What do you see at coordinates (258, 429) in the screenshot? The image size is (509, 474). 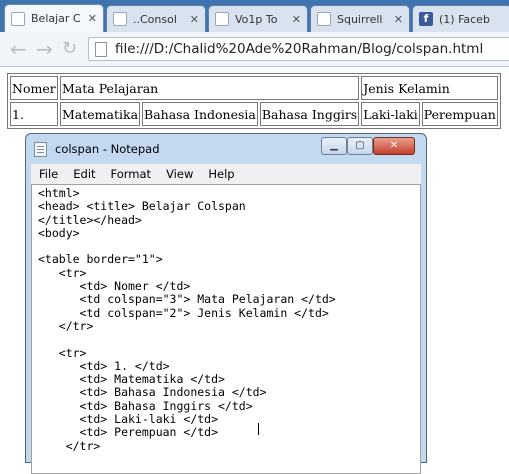 I see `text-caret` at bounding box center [258, 429].